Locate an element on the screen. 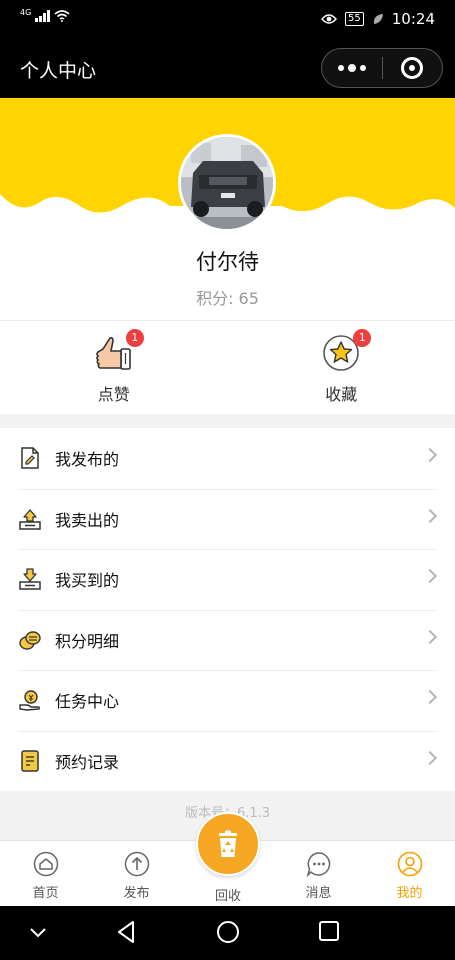 The height and width of the screenshot is (960, 455). eye-icon is located at coordinates (329, 19).